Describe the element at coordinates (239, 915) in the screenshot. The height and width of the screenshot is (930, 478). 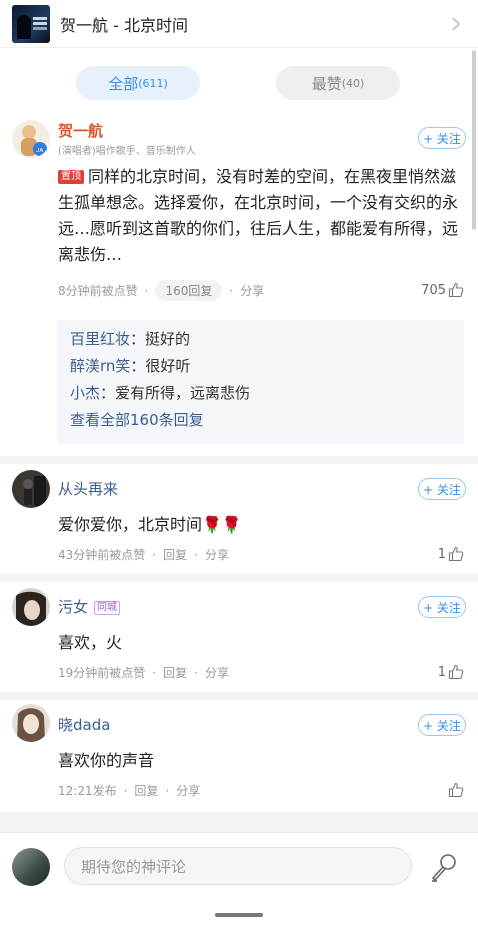
I see `home-indicator` at that location.